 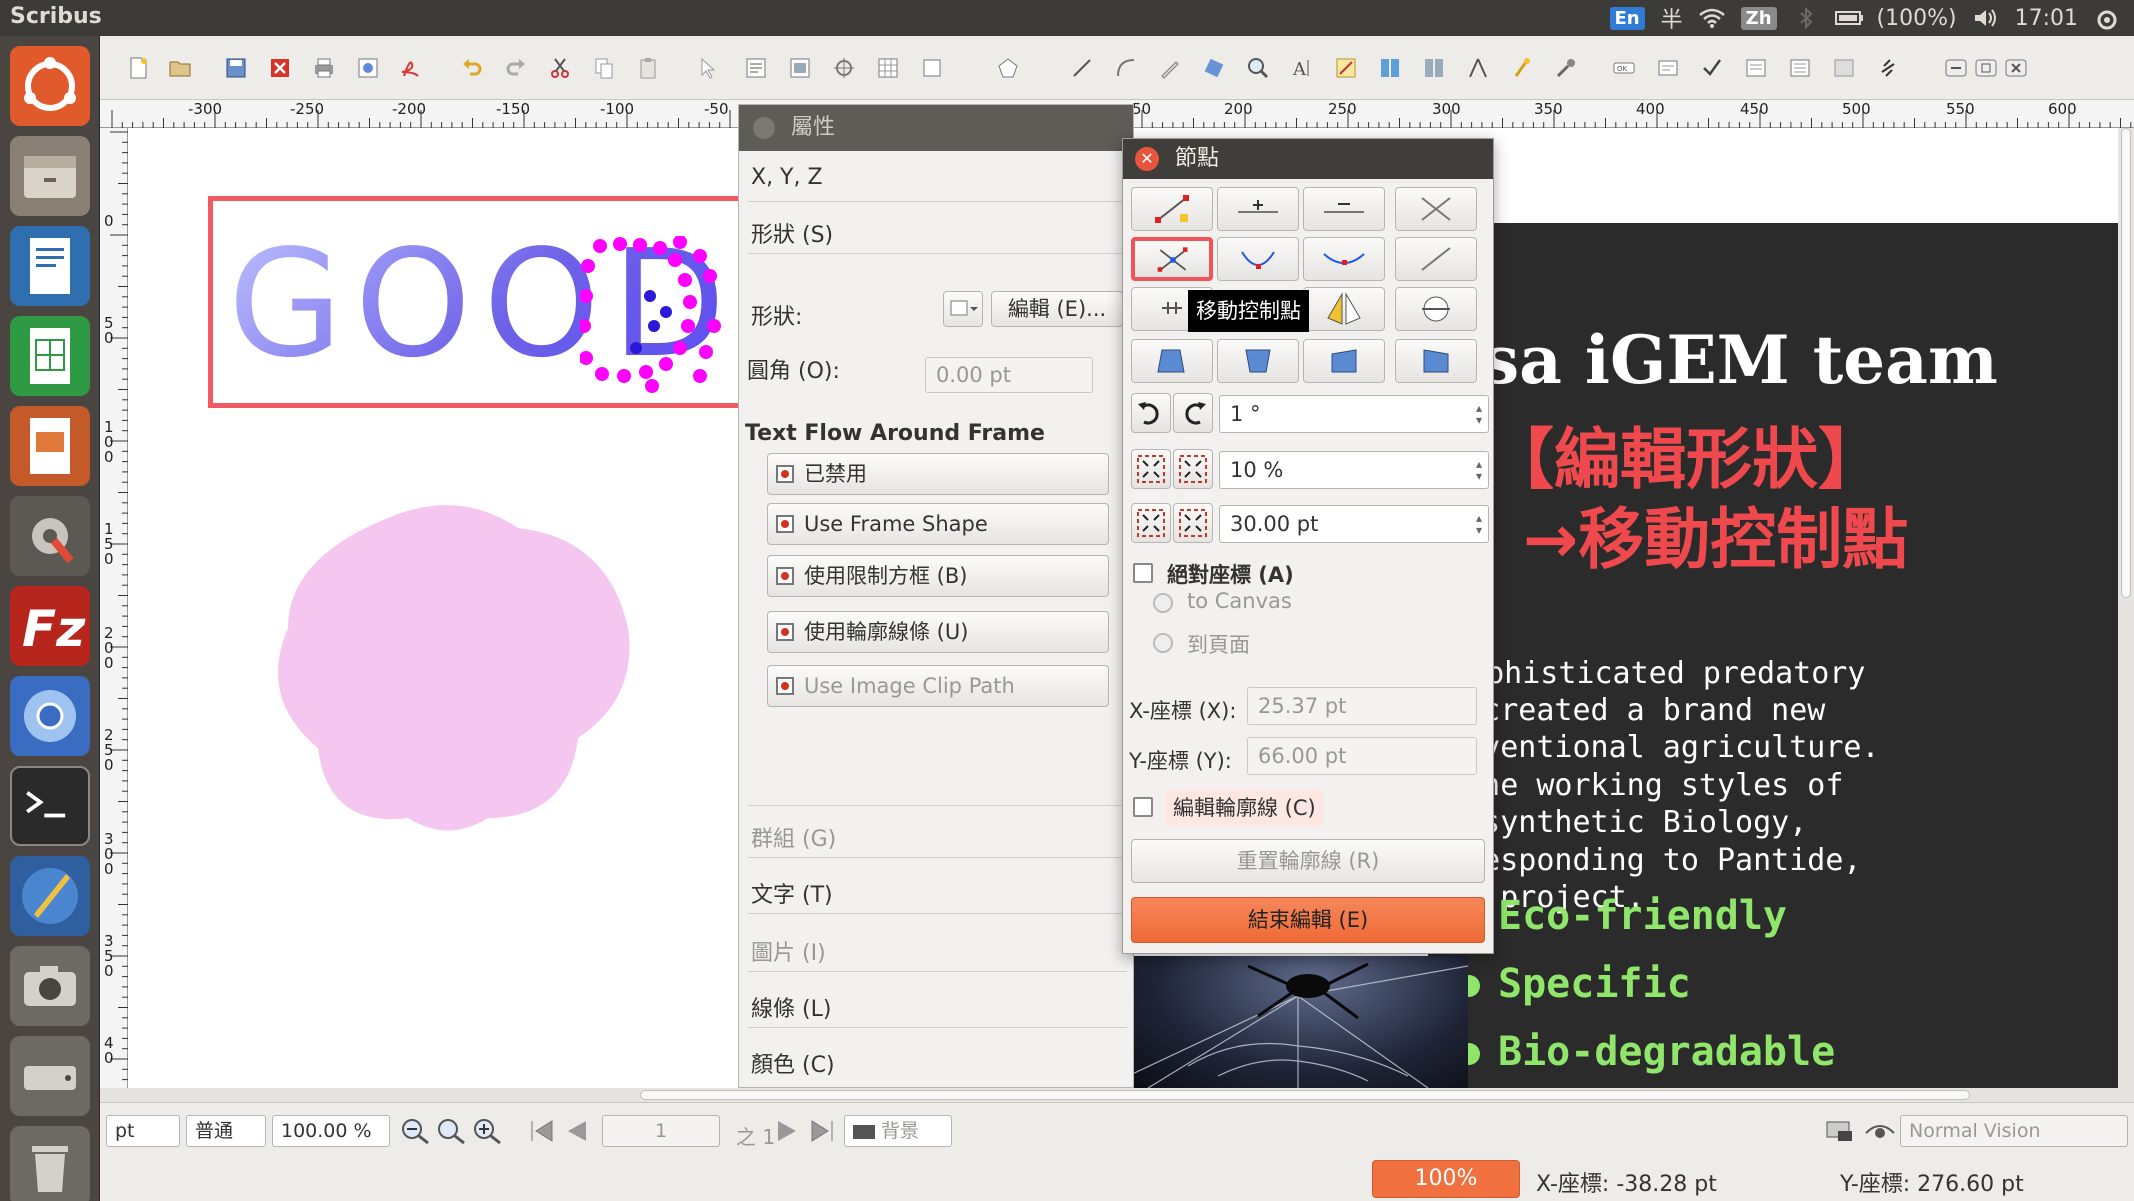 I want to click on horizontal-scrollbar, so click(x=1117, y=1095).